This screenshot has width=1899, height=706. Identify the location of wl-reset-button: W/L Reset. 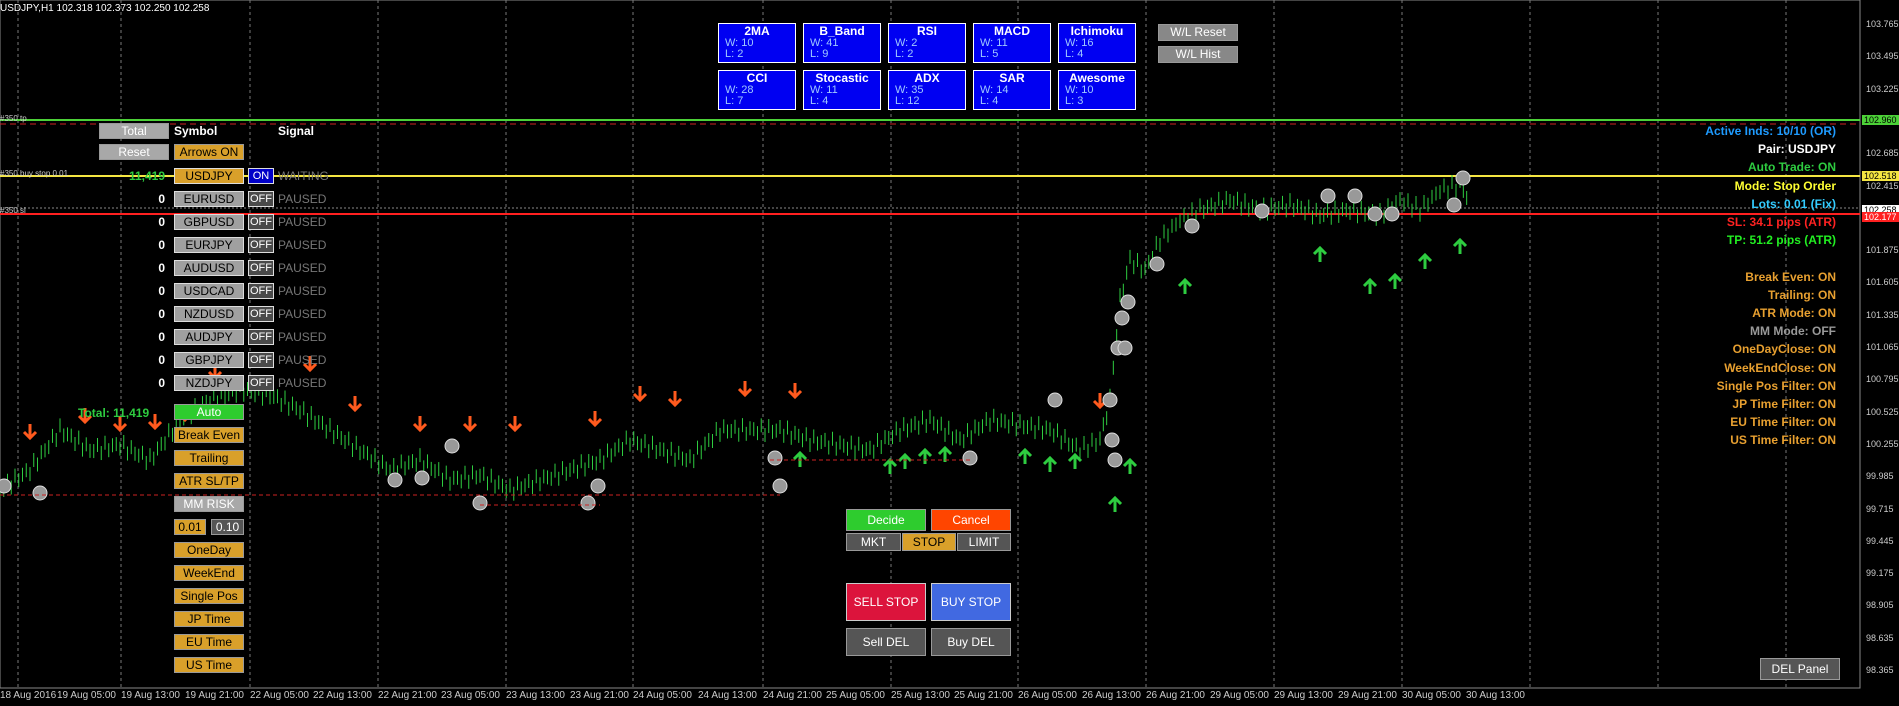
(1198, 32).